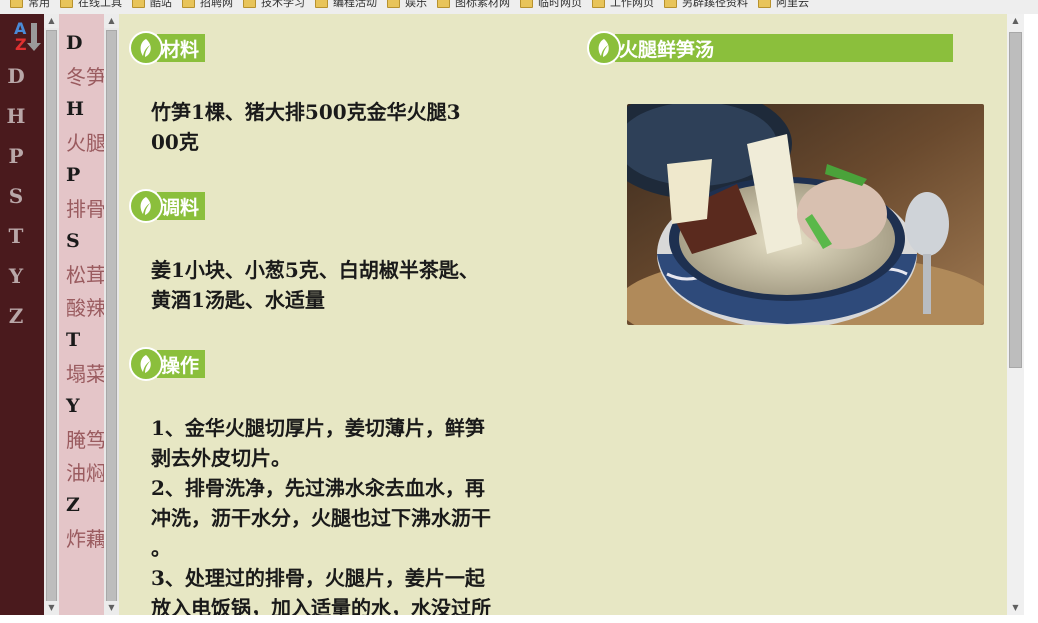 The image size is (1038, 623). What do you see at coordinates (221, 458) in the screenshot?
I see `text-line: 剥去外皮切片。` at bounding box center [221, 458].